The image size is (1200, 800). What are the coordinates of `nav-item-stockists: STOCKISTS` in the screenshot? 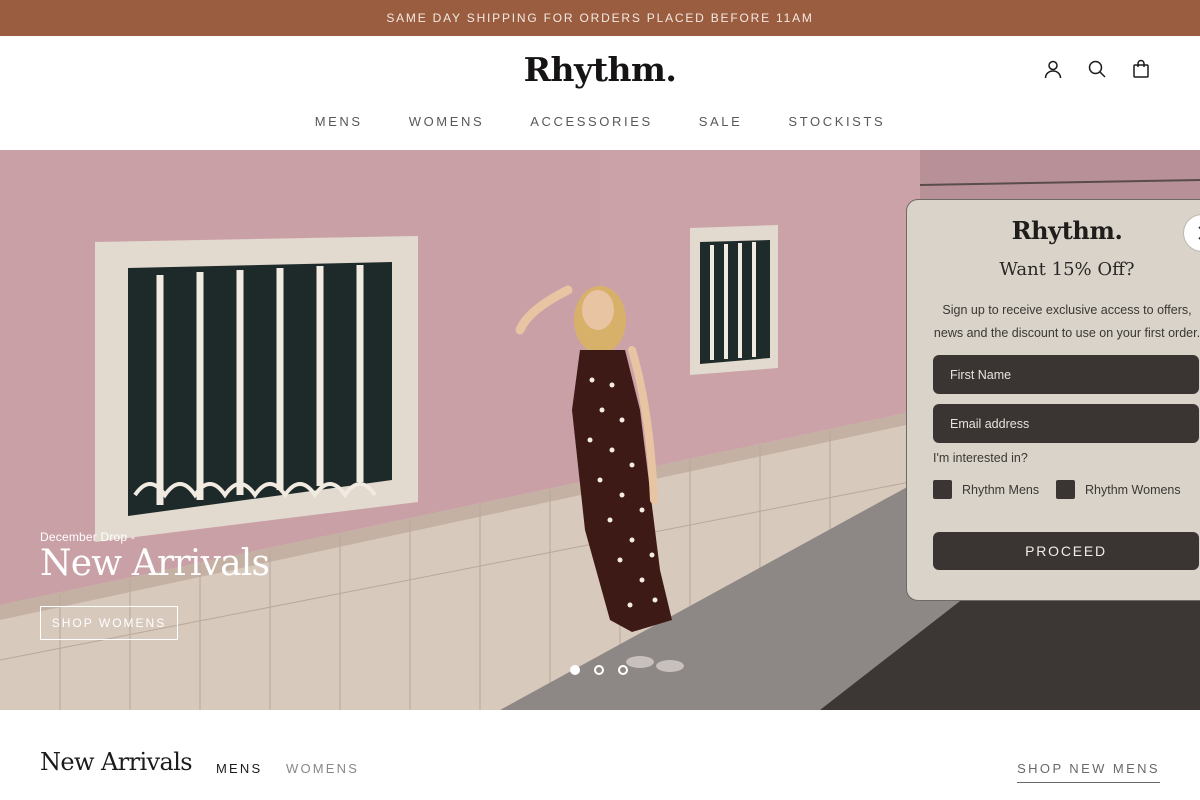 It's located at (836, 121).